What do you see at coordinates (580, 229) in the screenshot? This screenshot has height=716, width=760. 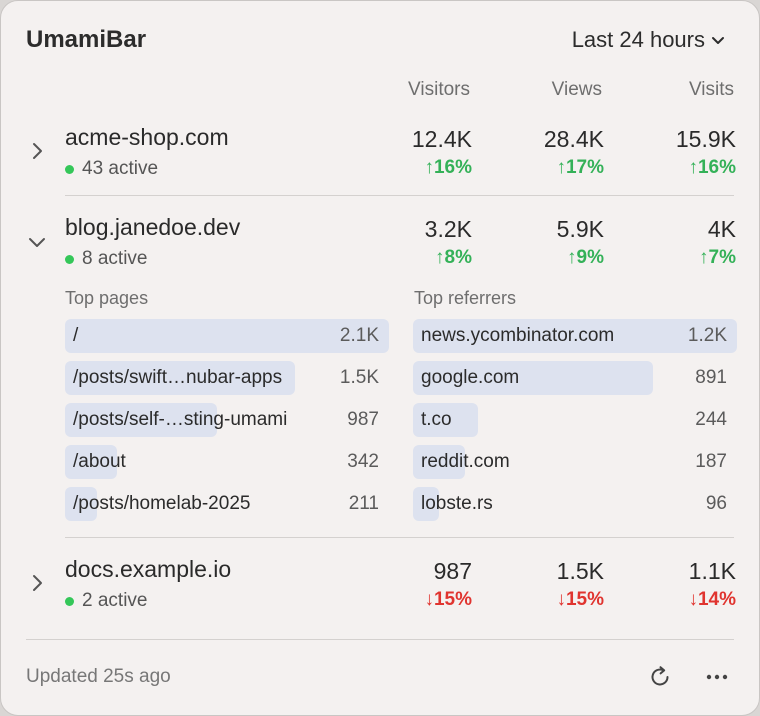 I see `metric-views: 5.9K` at bounding box center [580, 229].